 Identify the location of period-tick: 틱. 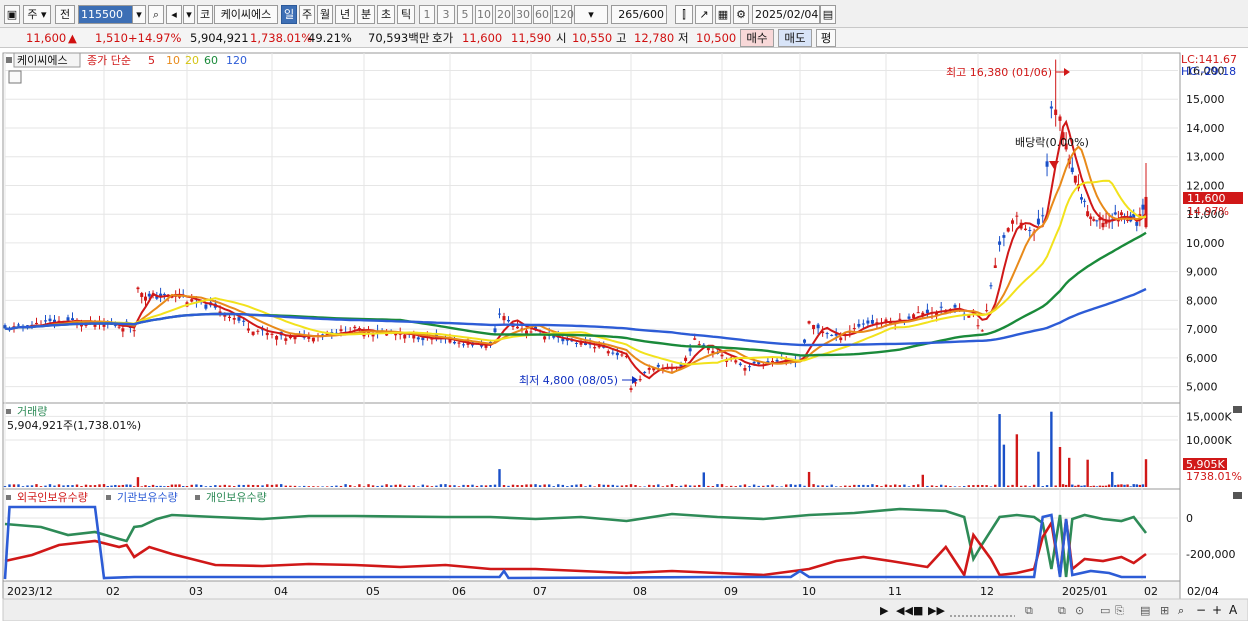
(406, 14).